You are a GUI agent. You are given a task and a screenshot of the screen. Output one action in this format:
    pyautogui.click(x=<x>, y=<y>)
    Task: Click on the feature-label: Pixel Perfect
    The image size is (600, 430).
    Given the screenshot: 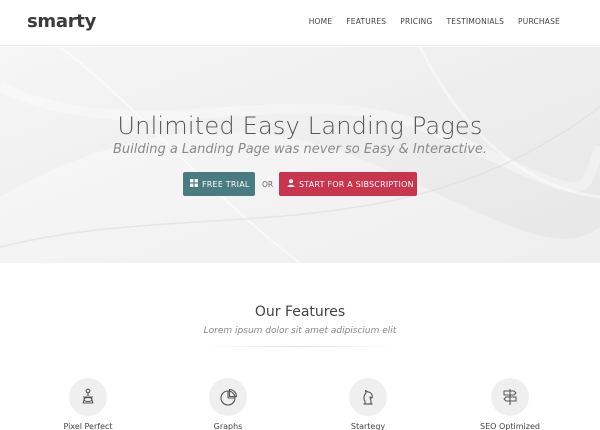 What is the action you would take?
    pyautogui.click(x=88, y=426)
    